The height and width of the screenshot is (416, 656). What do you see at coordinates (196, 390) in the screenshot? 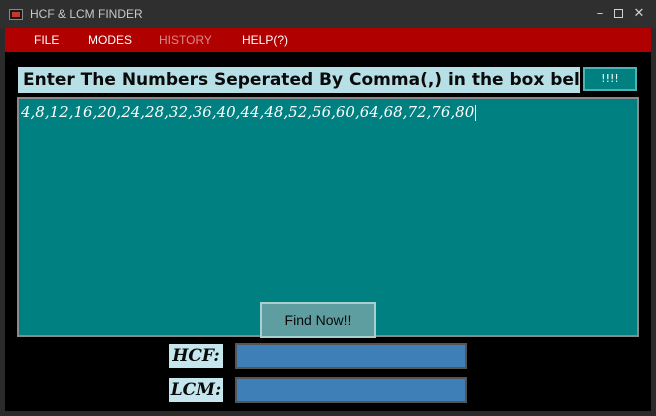
I see `lcm-label: LCM:` at bounding box center [196, 390].